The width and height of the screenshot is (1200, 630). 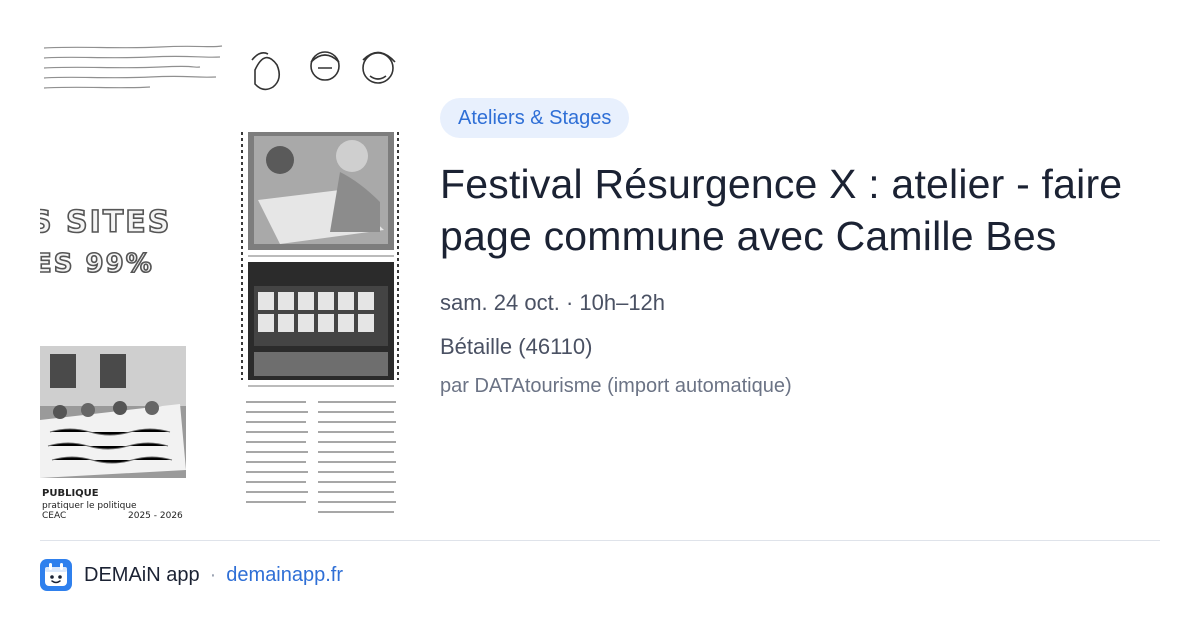 What do you see at coordinates (155, 515) in the screenshot?
I see `poster-caption-years: 2025 - 2026` at bounding box center [155, 515].